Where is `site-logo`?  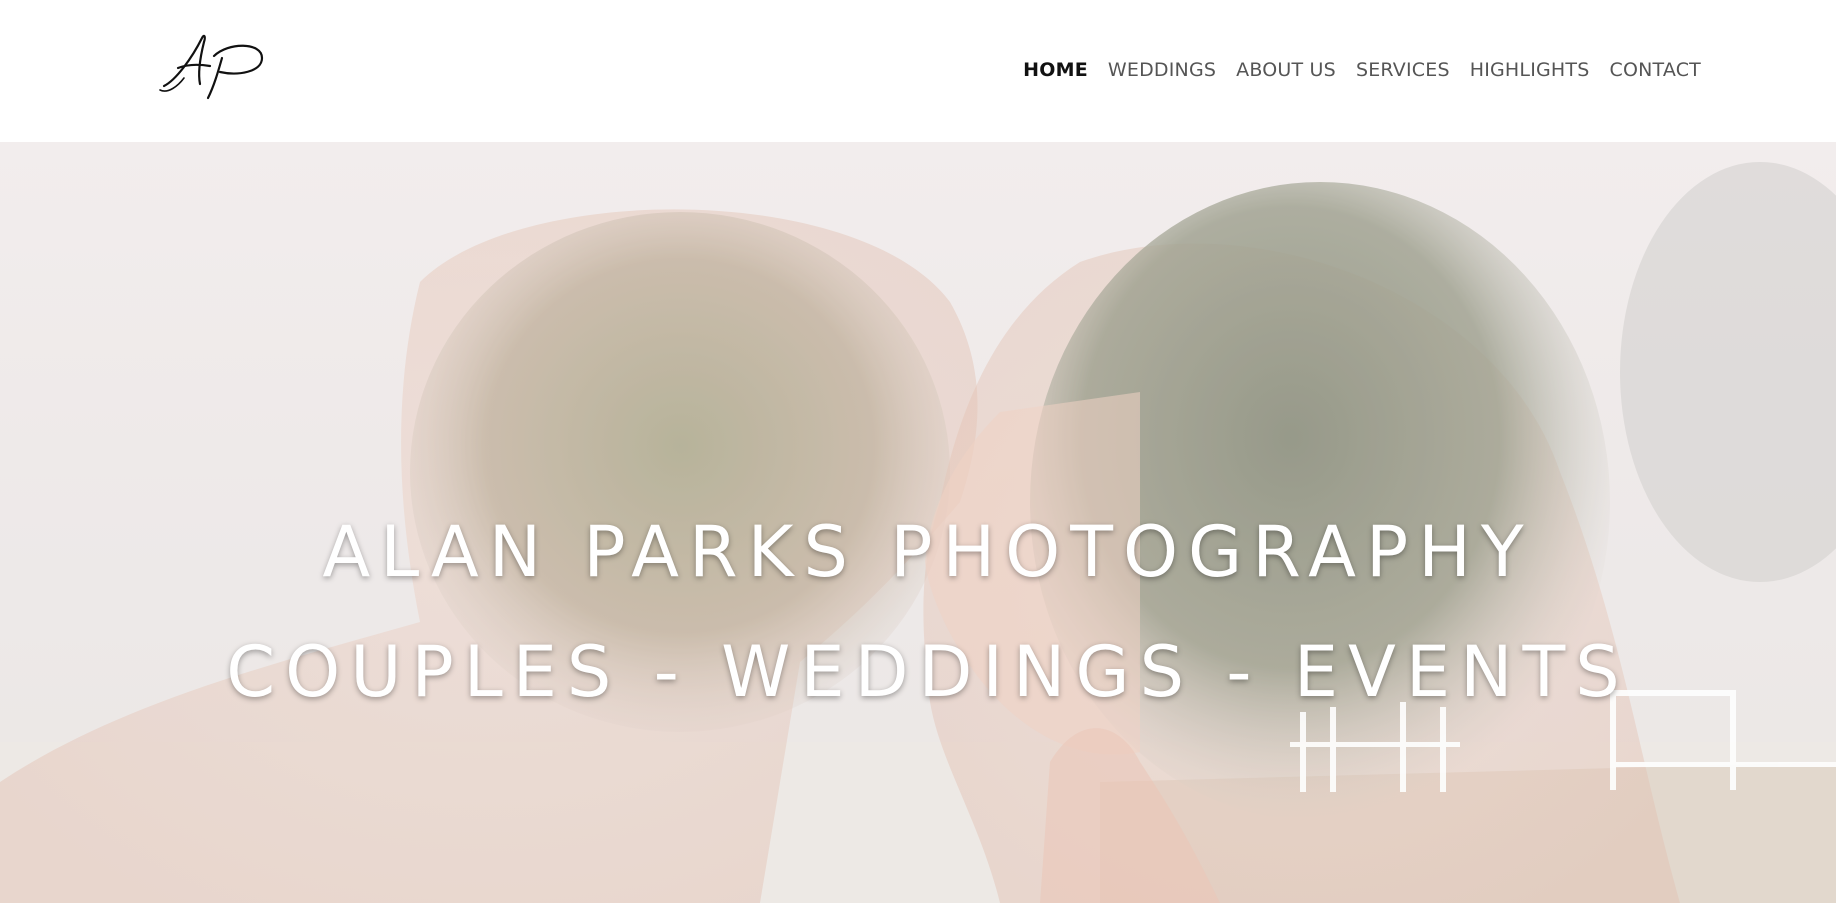
site-logo is located at coordinates (214, 64).